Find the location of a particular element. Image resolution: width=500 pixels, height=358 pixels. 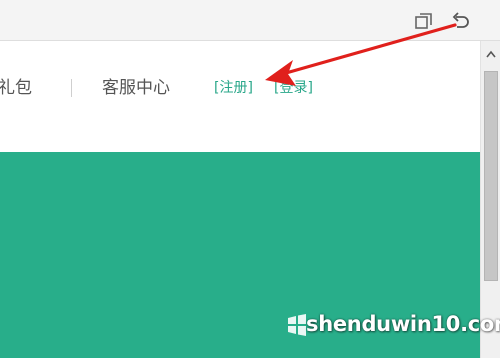

register-link: [注册] is located at coordinates (233, 88).